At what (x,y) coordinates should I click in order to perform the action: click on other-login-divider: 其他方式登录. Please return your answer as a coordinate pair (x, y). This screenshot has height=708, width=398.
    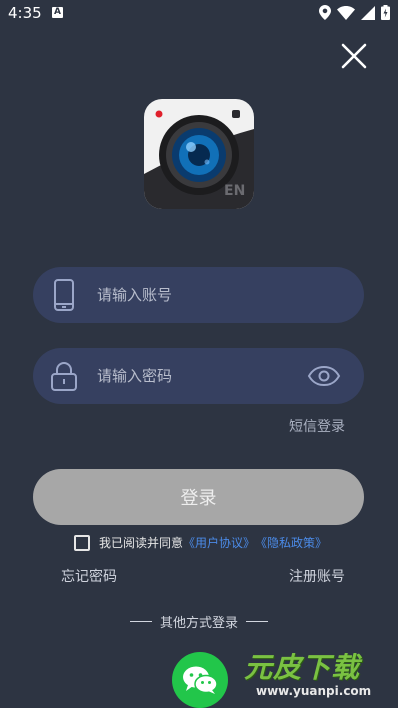
    Looking at the image, I should click on (199, 621).